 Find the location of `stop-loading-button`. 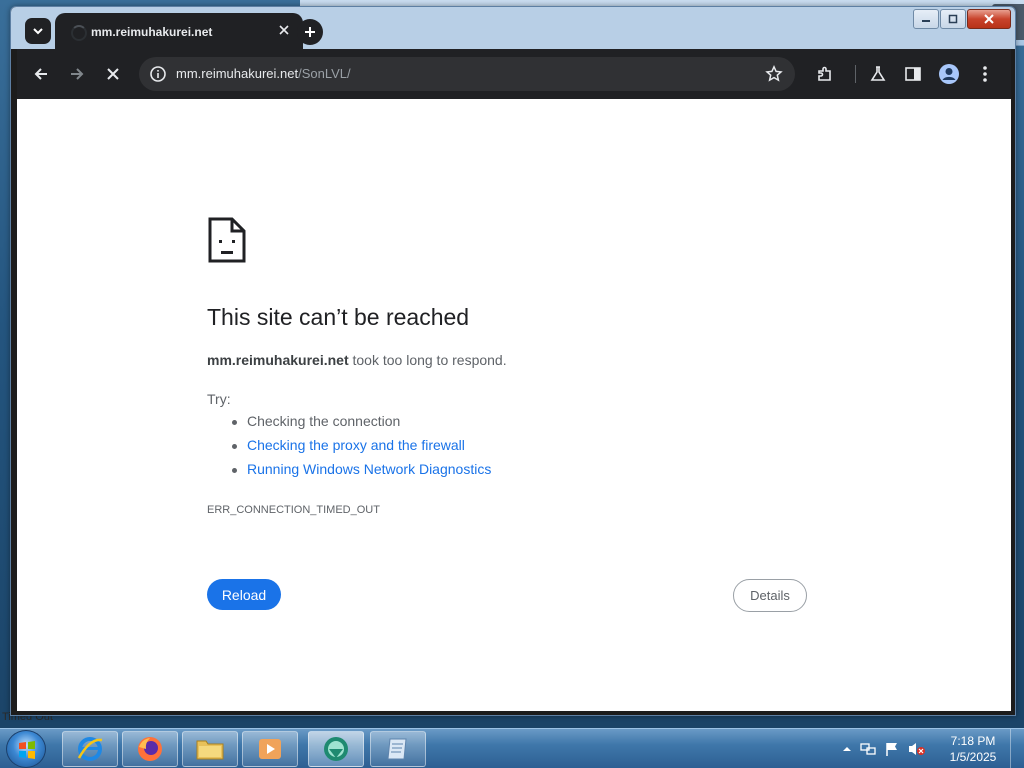

stop-loading-button is located at coordinates (113, 74).